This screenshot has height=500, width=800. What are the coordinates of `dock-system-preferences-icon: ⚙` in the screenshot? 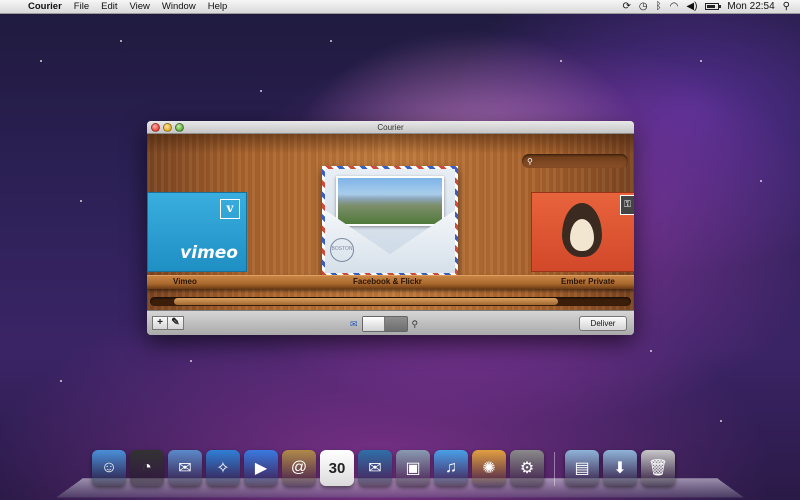 It's located at (527, 468).